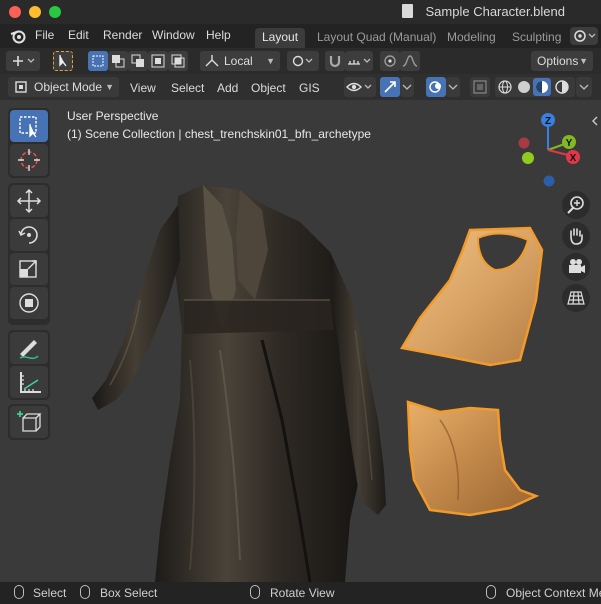 The height and width of the screenshot is (604, 601). I want to click on menu-view: View, so click(143, 88).